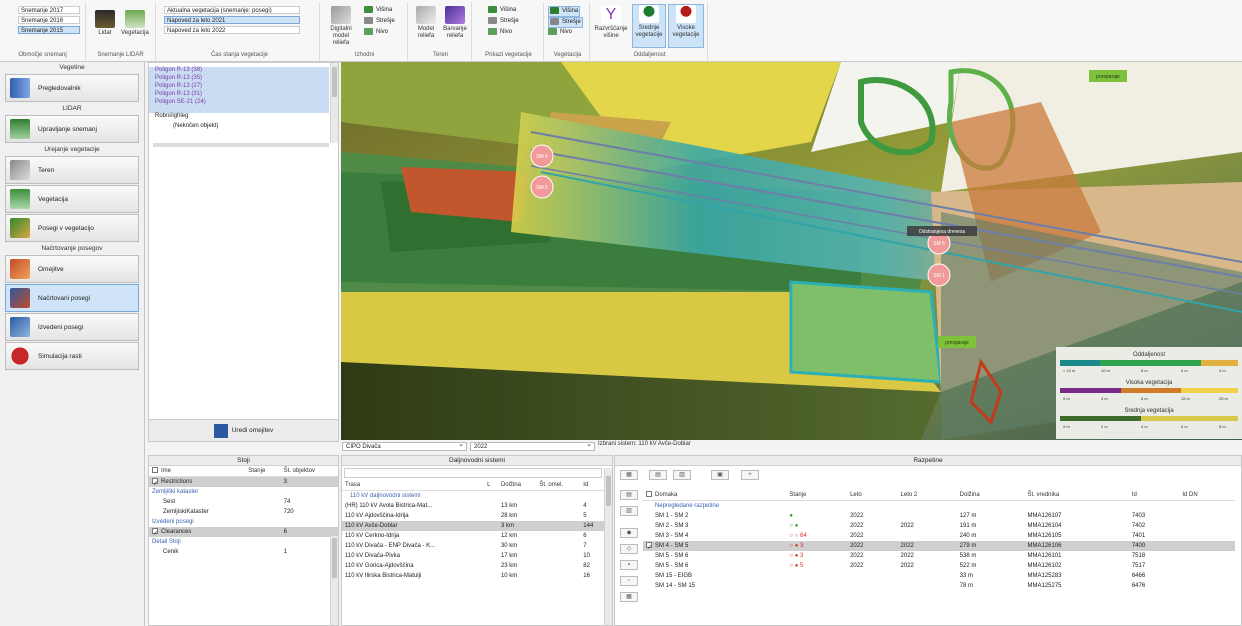 The width and height of the screenshot is (1242, 626). I want to click on table-row: SM 14 - SM 15 78 m MMA125275 6476, so click(939, 586).